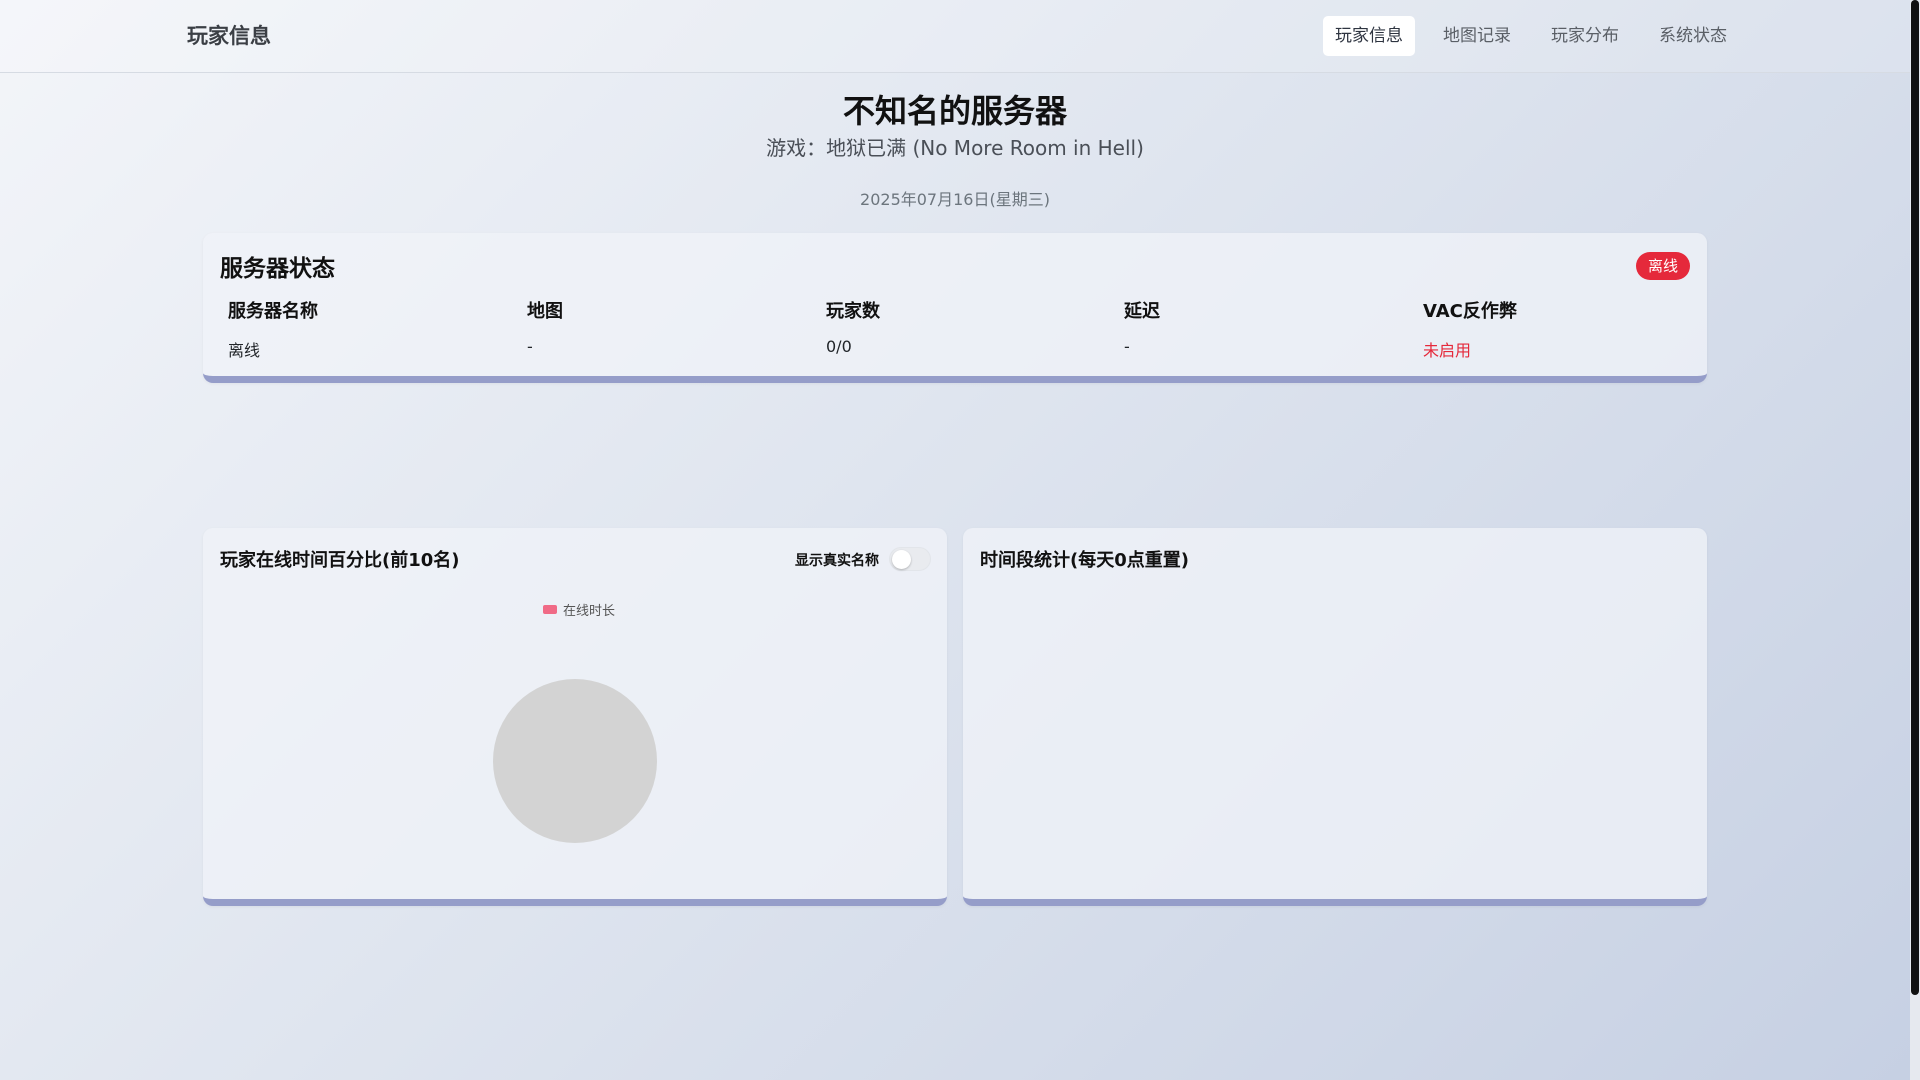 The width and height of the screenshot is (1920, 1080). Describe the element at coordinates (1447, 350) in the screenshot. I see `status-value-vac: 未启用` at that location.